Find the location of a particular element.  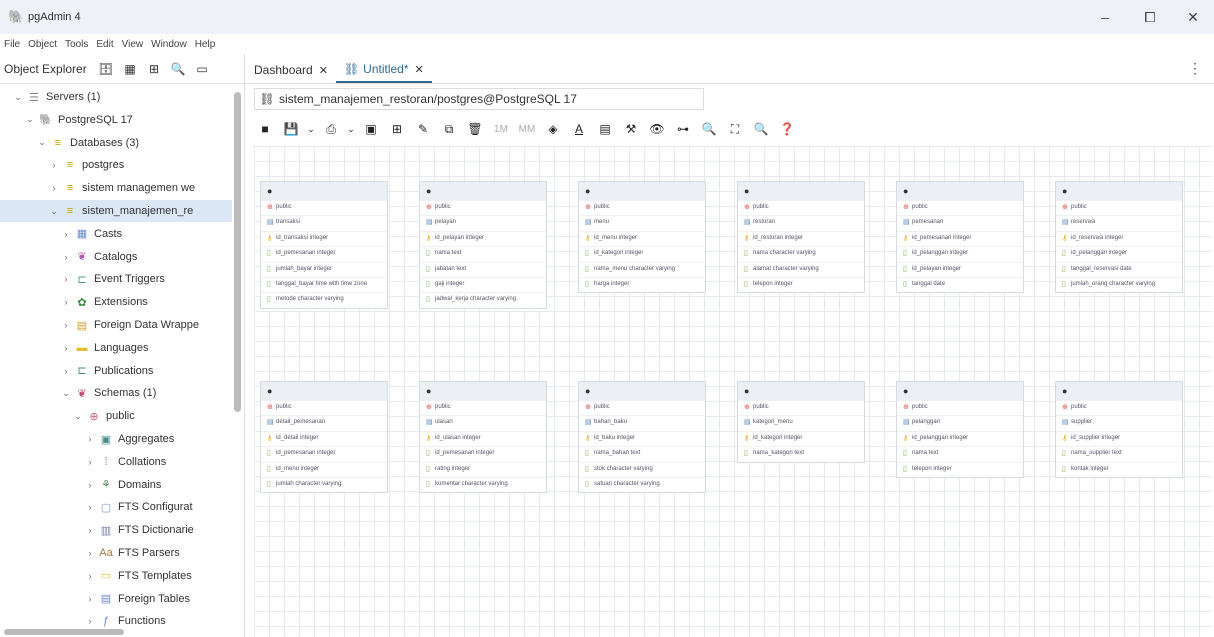

tree-item: ⌄ ⊕ public is located at coordinates (67, 416).